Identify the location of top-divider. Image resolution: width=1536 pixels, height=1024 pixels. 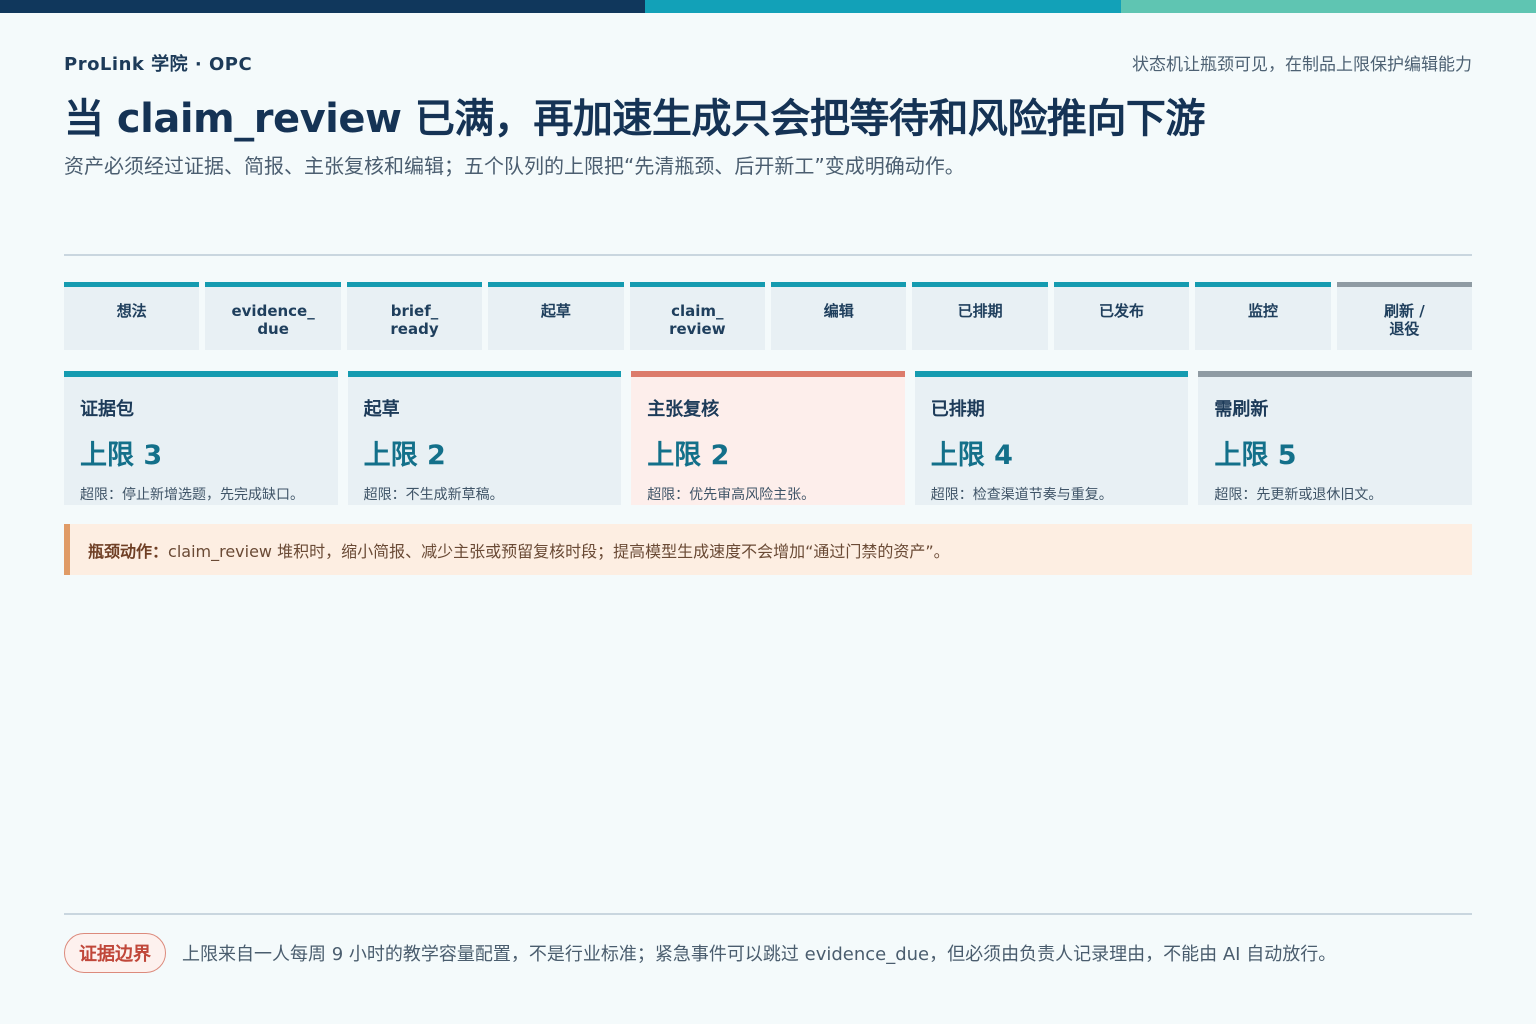
(768, 255).